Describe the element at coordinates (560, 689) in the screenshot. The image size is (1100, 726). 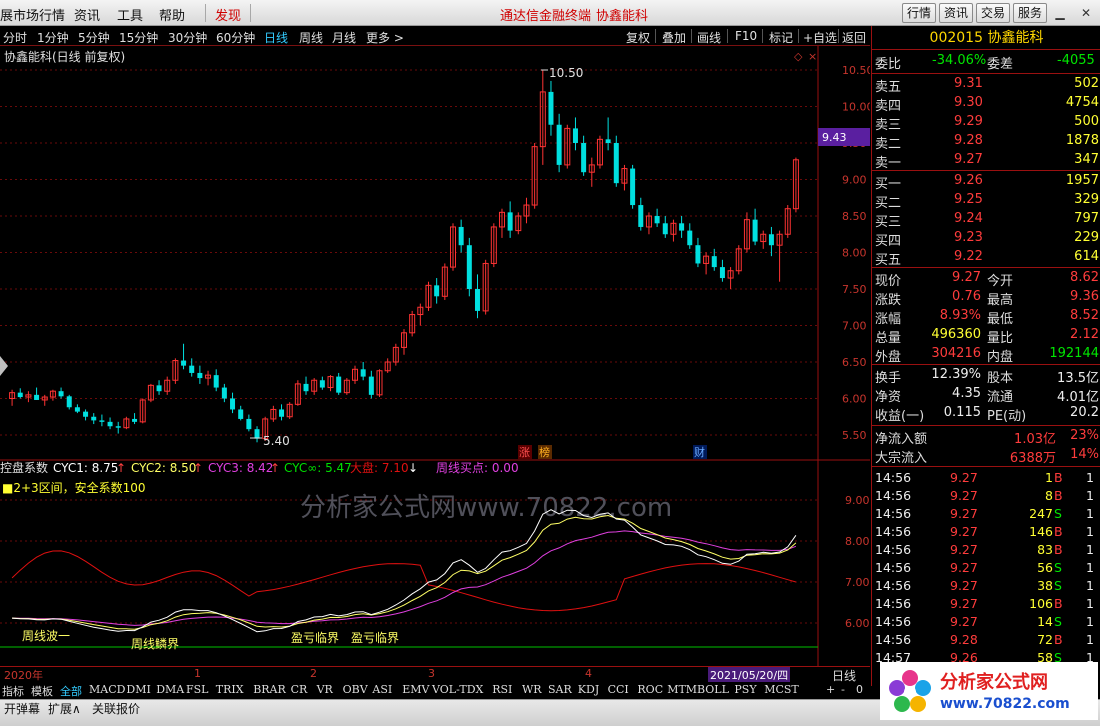
I see `indicator-tab: SAR` at that location.